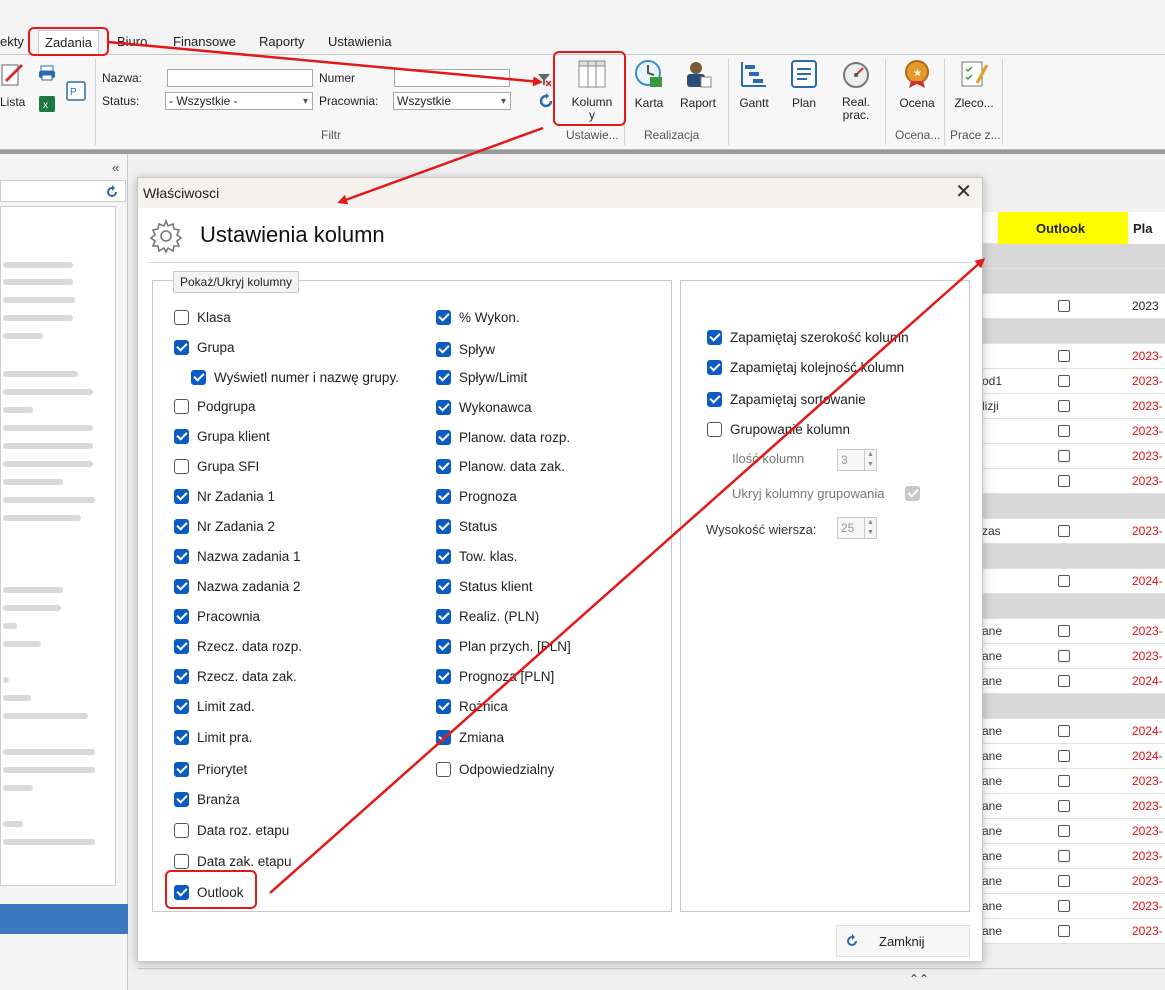 This screenshot has height=990, width=1165. Describe the element at coordinates (47, 73) in the screenshot. I see `print-icon` at that location.